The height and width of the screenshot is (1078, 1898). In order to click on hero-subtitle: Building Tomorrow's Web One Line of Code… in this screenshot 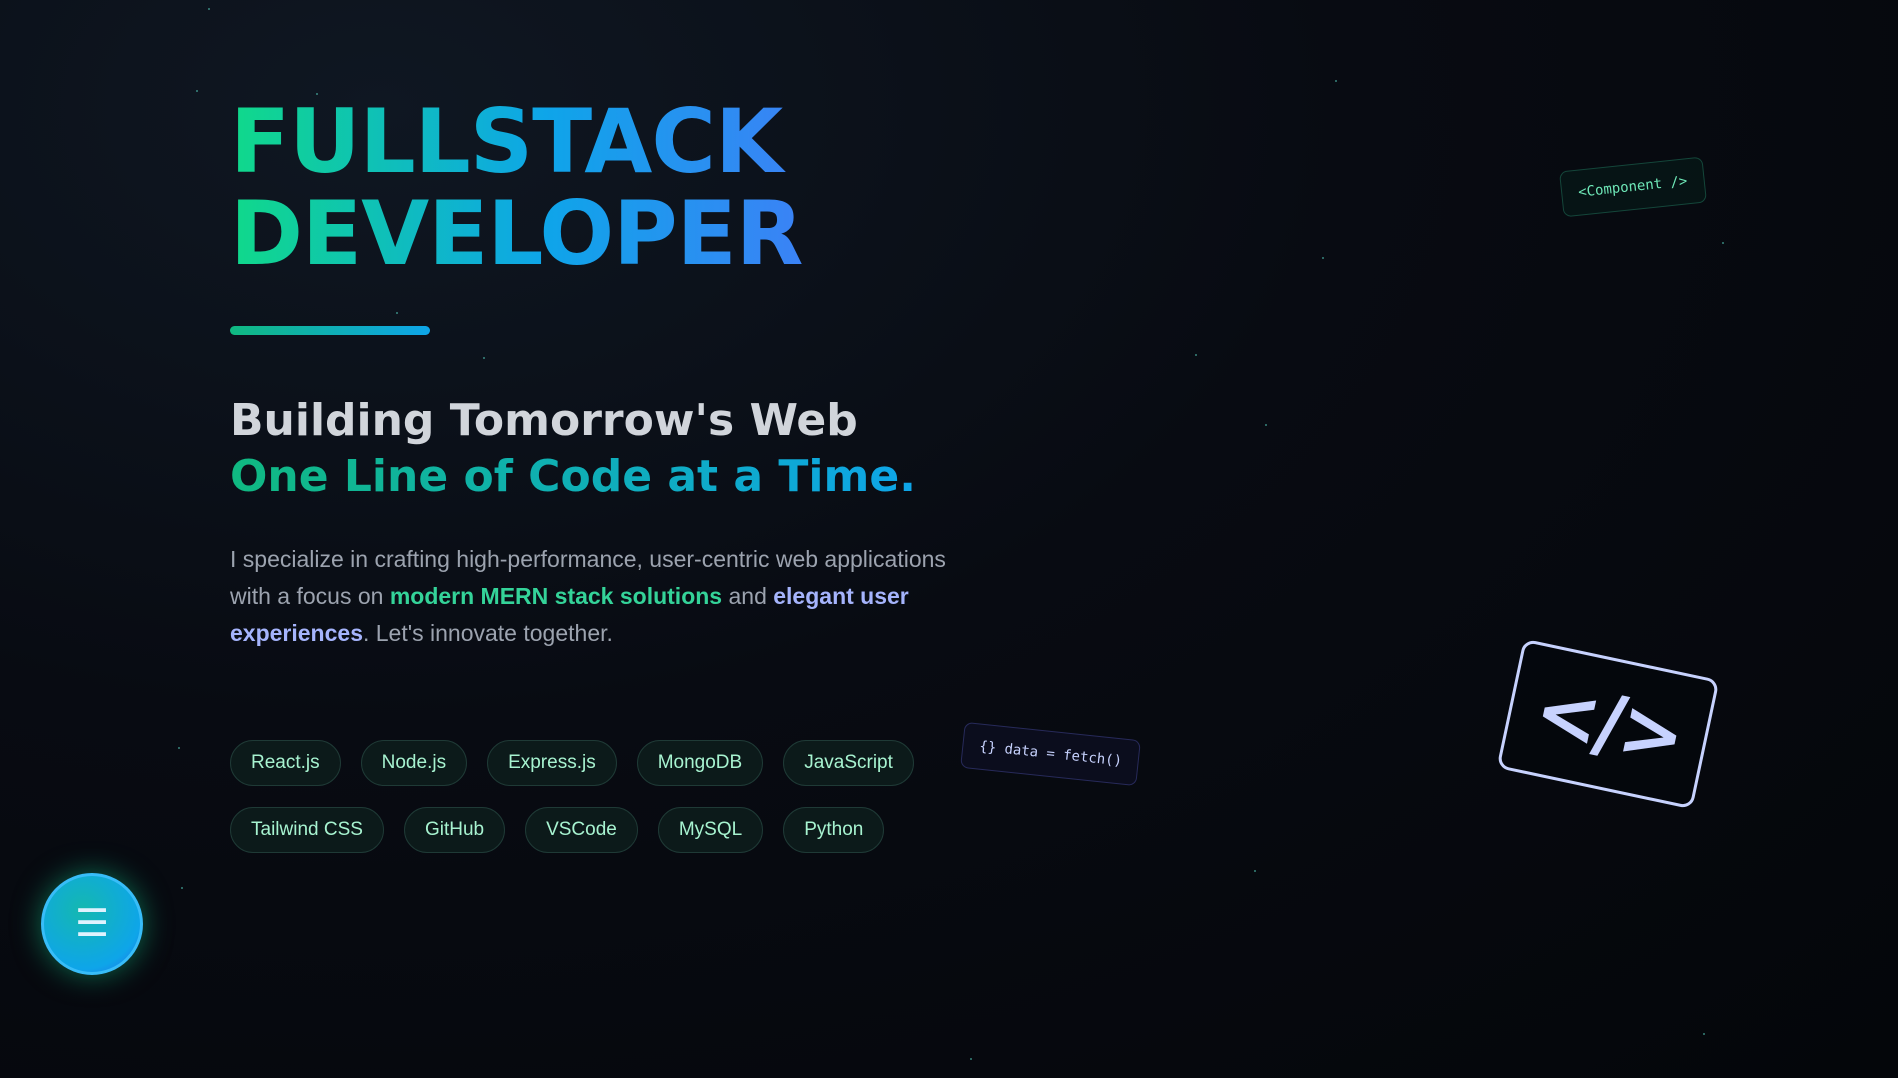, I will do `click(610, 449)`.